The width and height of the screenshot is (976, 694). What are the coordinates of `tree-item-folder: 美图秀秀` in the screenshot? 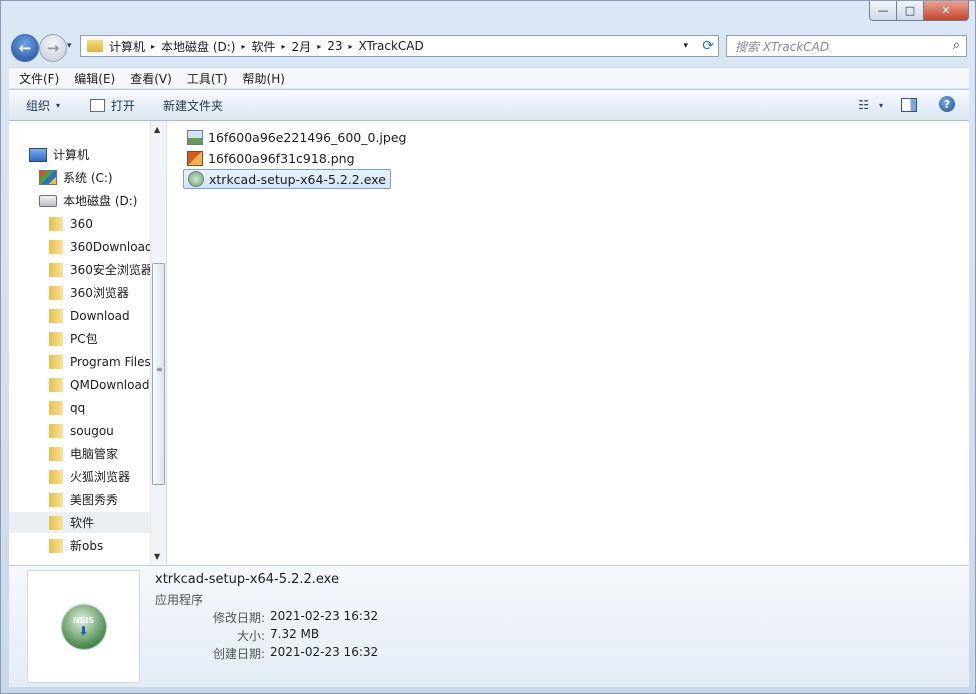 It's located at (107, 499).